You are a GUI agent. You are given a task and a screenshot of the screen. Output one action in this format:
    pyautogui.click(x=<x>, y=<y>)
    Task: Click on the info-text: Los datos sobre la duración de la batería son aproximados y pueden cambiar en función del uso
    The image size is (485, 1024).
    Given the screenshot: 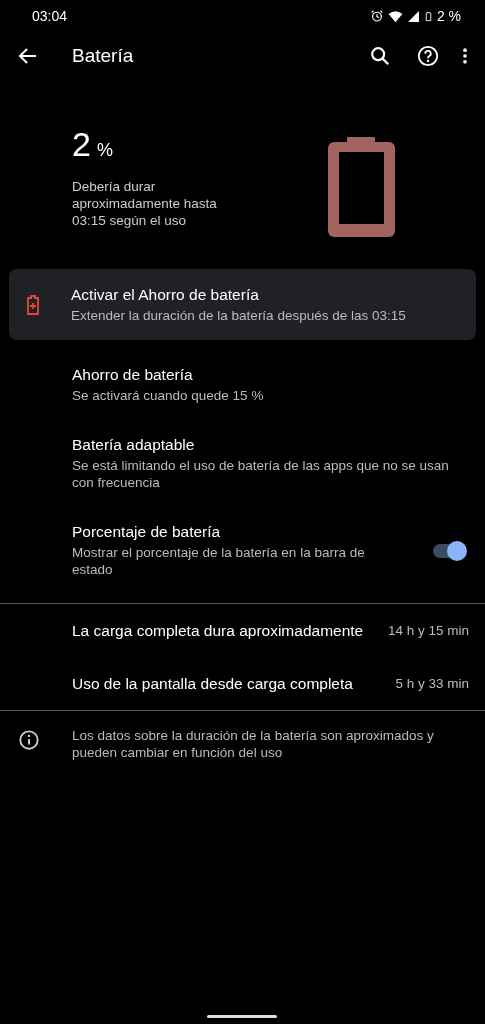 What is the action you would take?
    pyautogui.click(x=253, y=744)
    